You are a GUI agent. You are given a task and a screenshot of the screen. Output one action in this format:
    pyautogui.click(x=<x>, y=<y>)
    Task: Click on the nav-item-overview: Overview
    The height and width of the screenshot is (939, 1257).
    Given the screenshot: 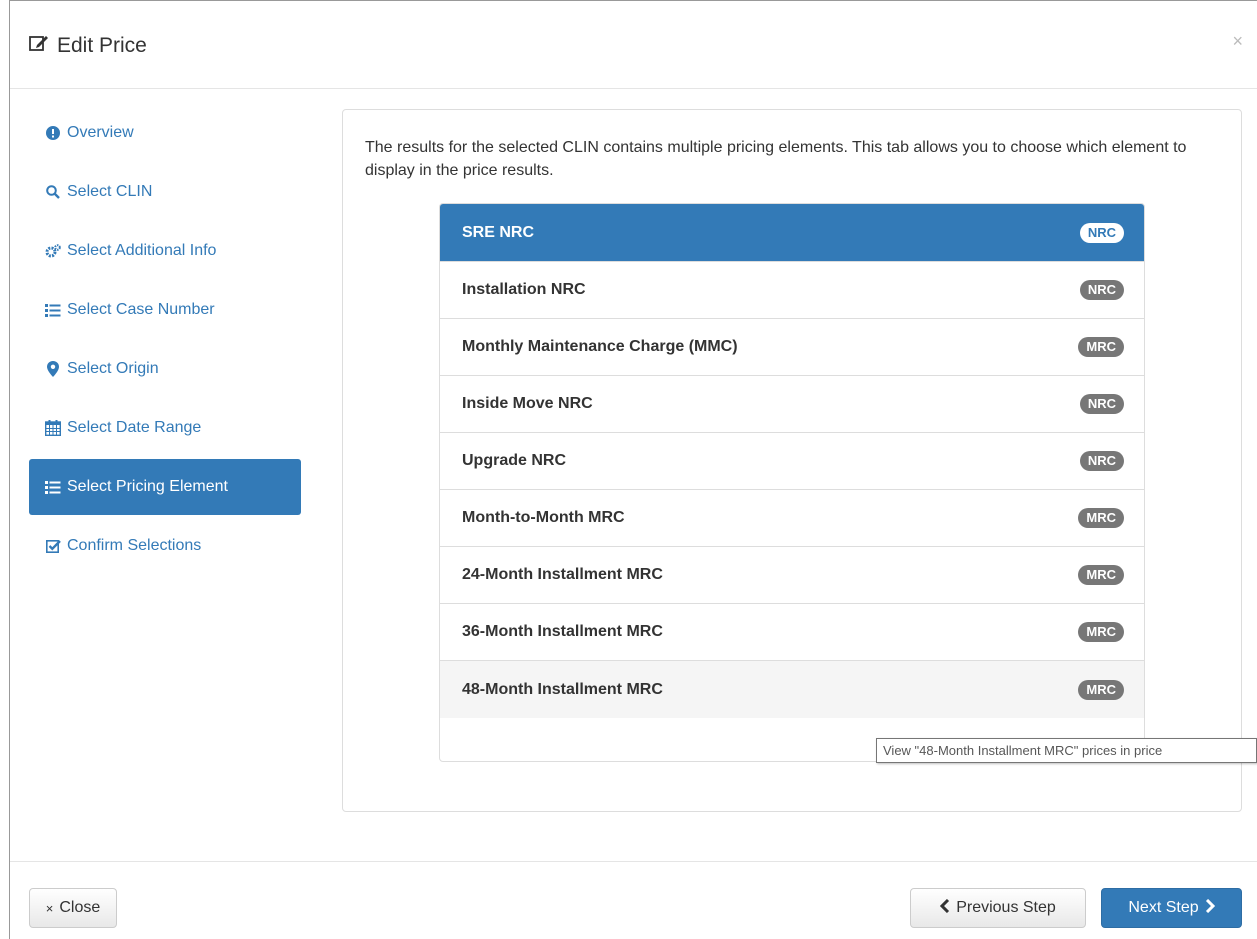 What is the action you would take?
    pyautogui.click(x=165, y=133)
    